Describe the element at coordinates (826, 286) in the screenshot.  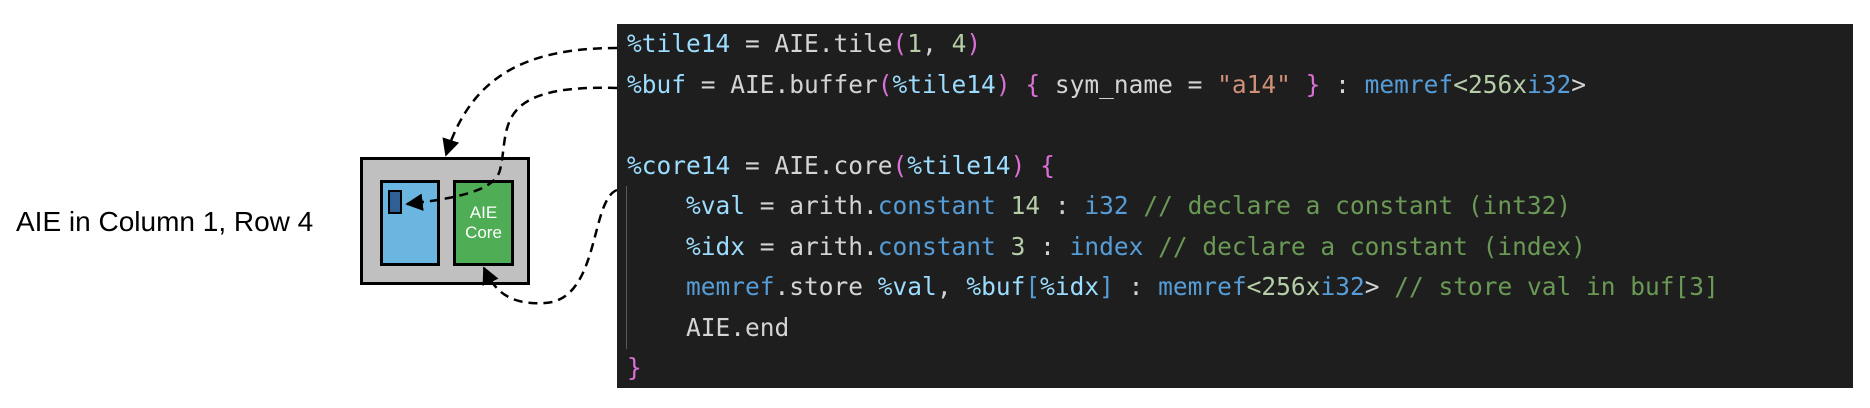
I see `code-token: .store` at that location.